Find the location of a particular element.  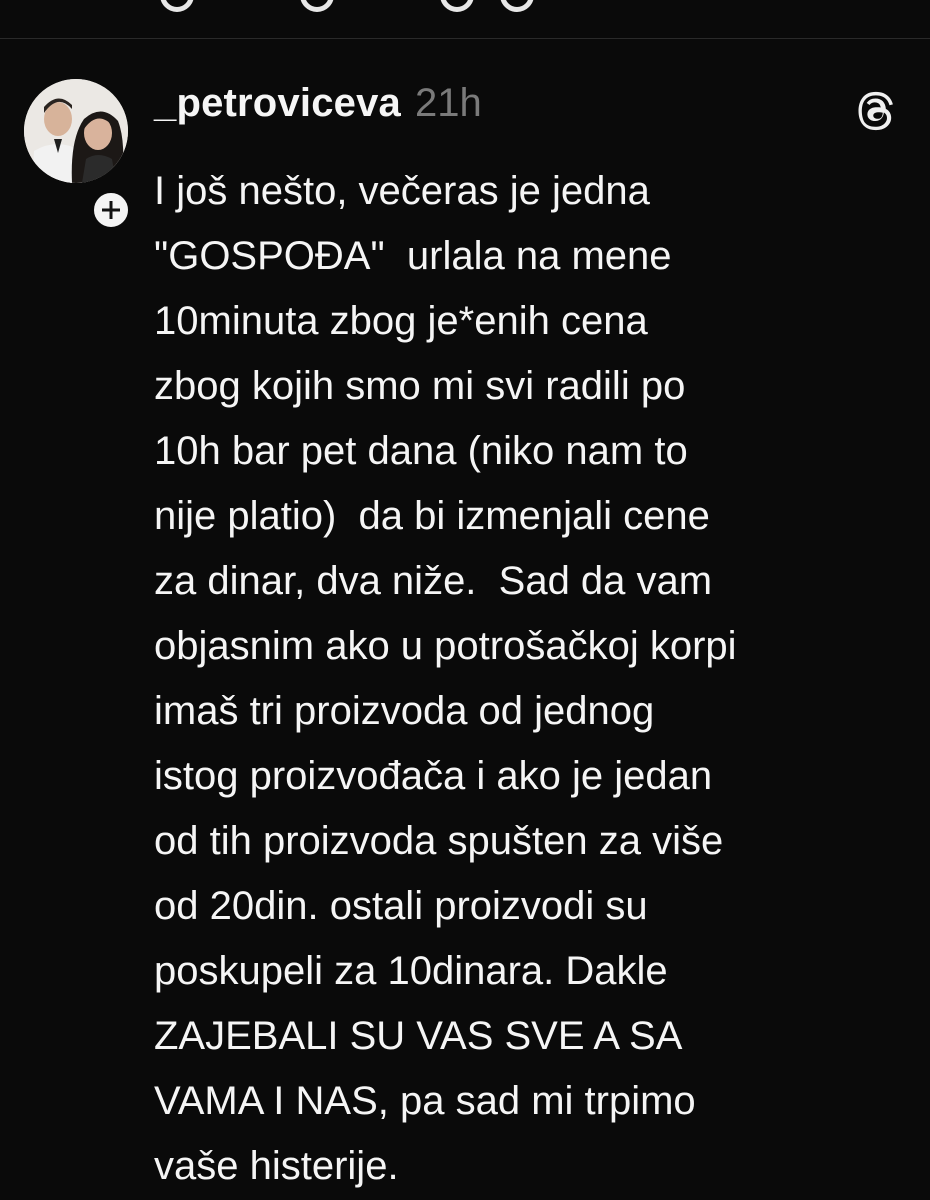

post-text-line: od 20din. ostali proizvodi su is located at coordinates (401, 906).